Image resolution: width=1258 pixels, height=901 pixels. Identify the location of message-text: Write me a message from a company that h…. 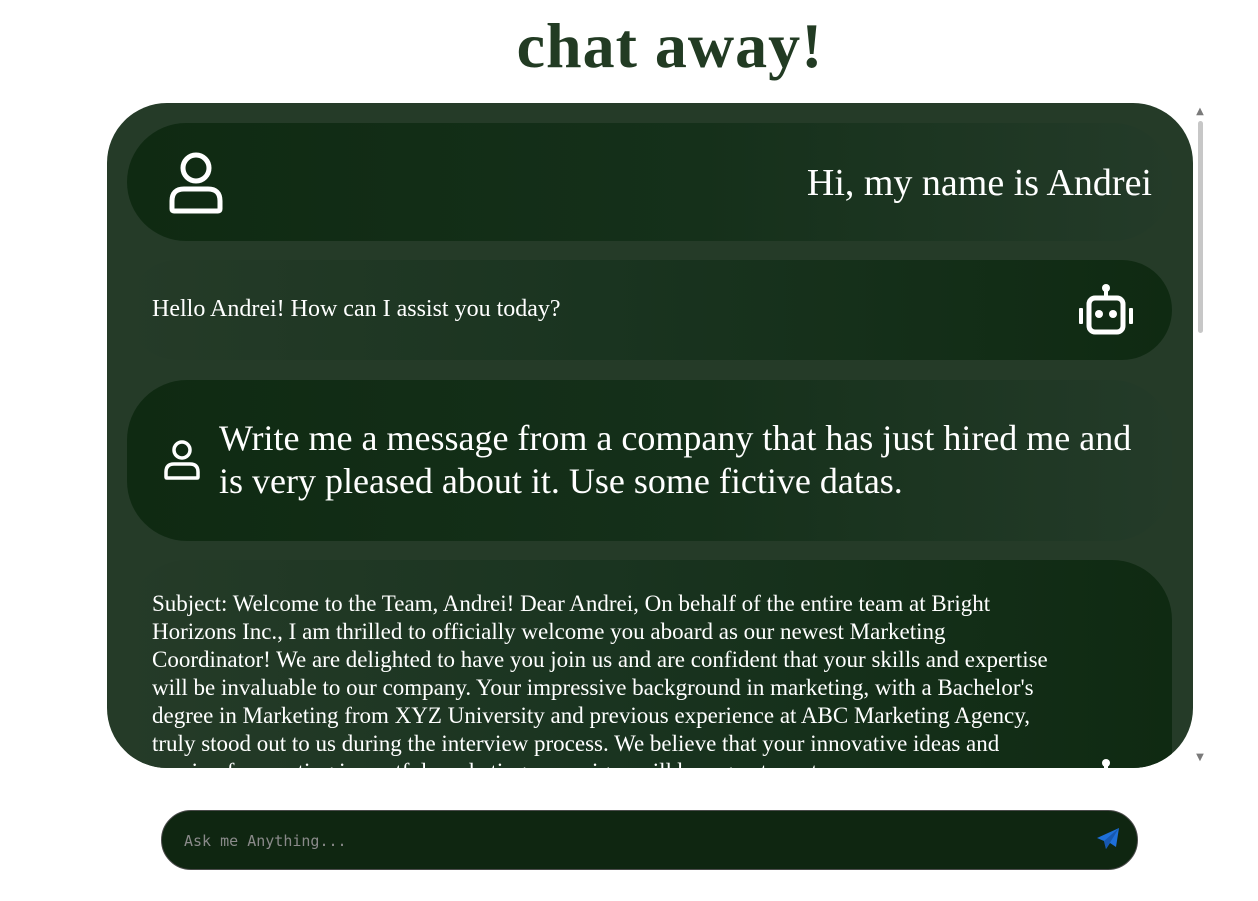
(675, 459).